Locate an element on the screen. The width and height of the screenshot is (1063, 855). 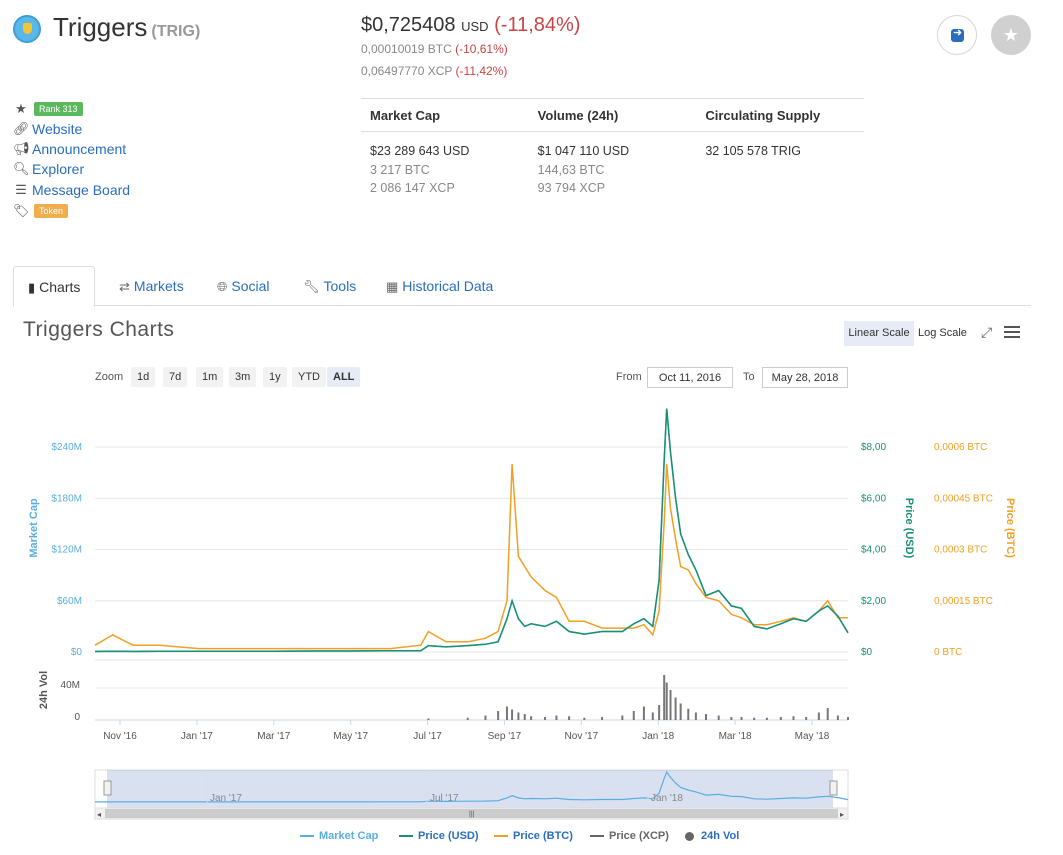
price-btc-tick: 0 BTC is located at coordinates (948, 652).